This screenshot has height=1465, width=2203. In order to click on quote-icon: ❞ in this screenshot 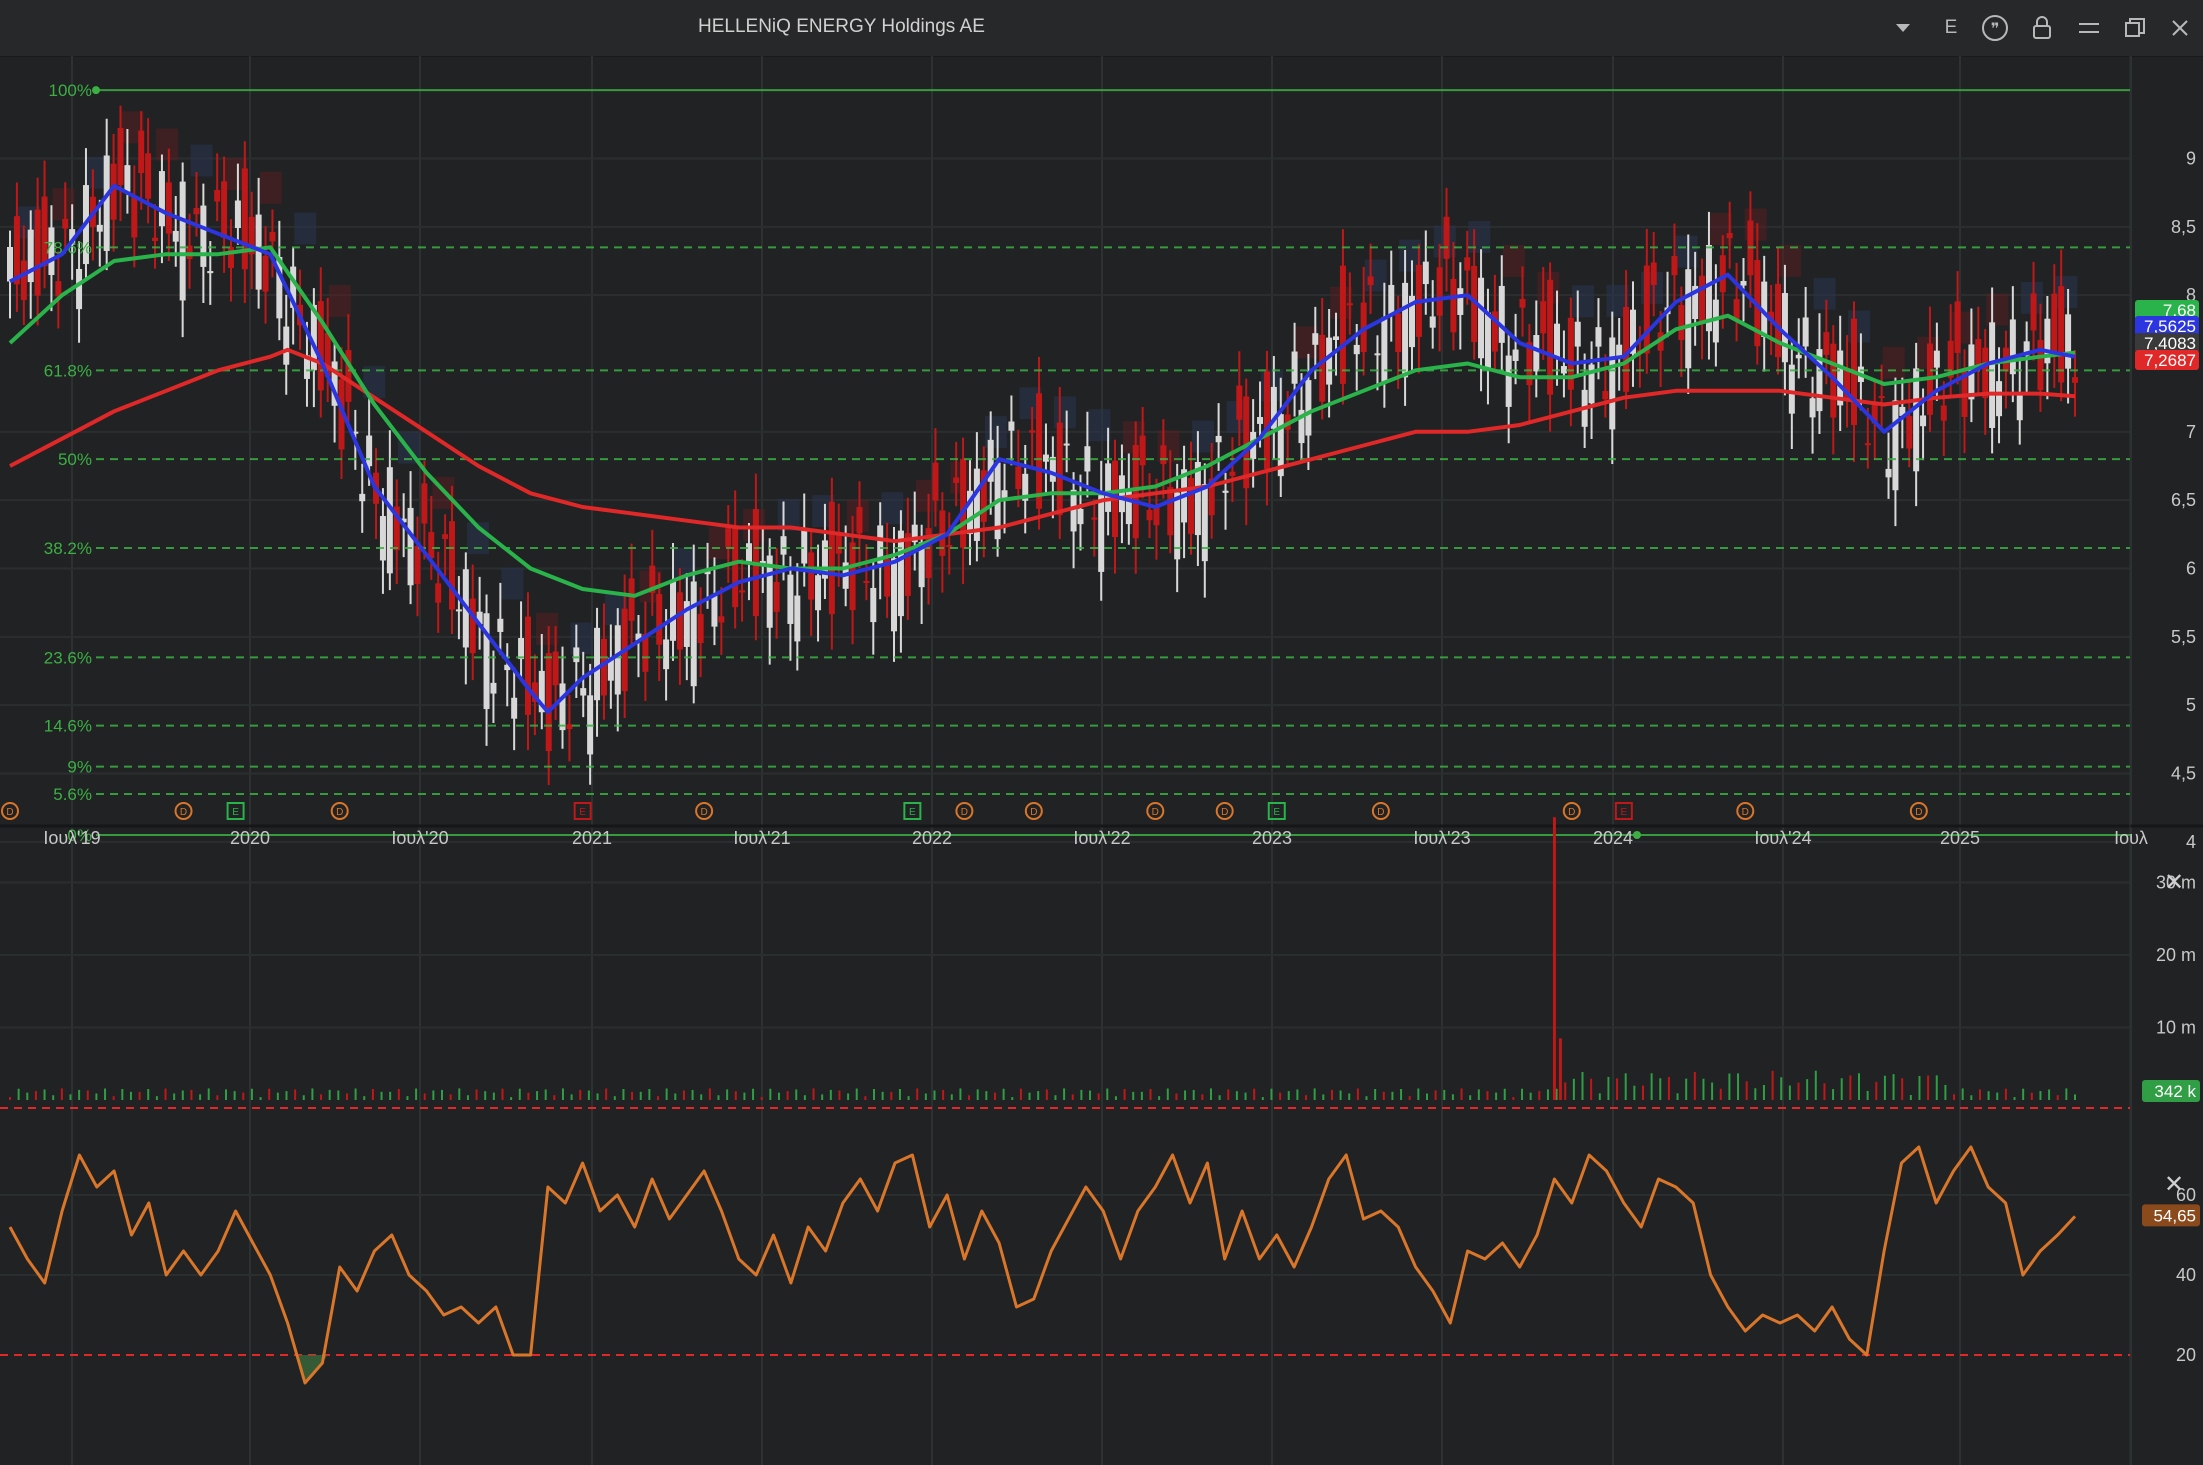, I will do `click(1995, 28)`.